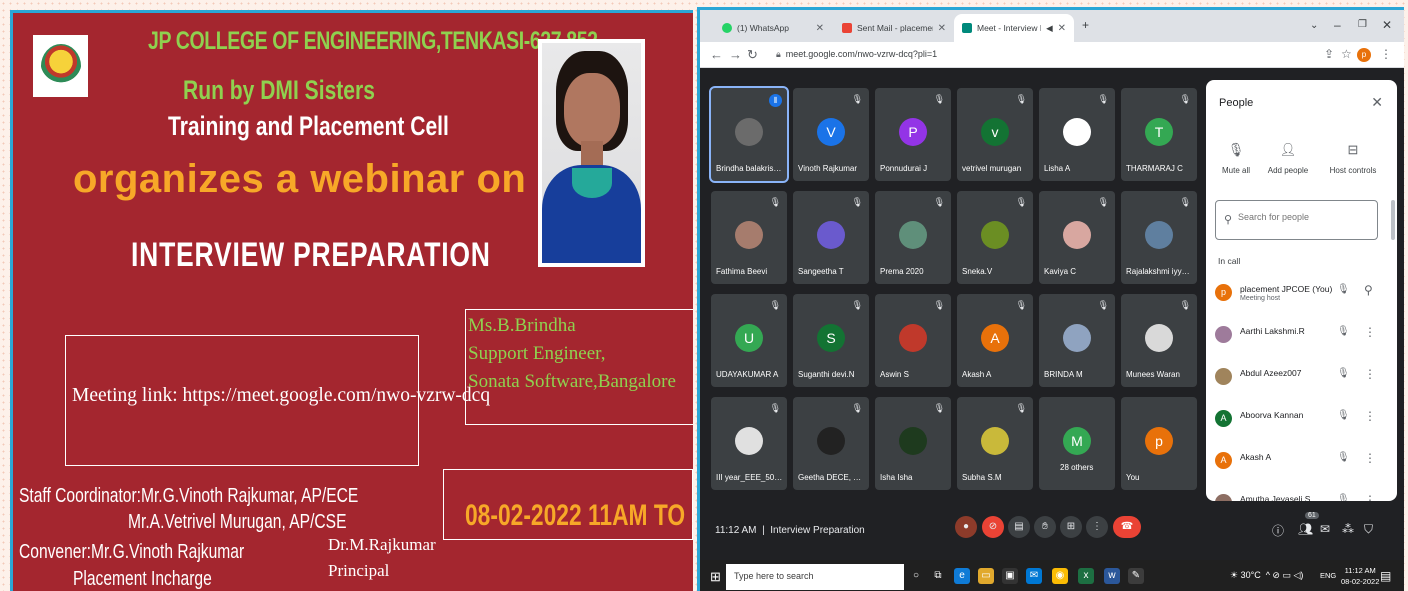 The image size is (1408, 591). What do you see at coordinates (913, 340) in the screenshot?
I see `participant-tile: 🎙︎ Aswin S` at bounding box center [913, 340].